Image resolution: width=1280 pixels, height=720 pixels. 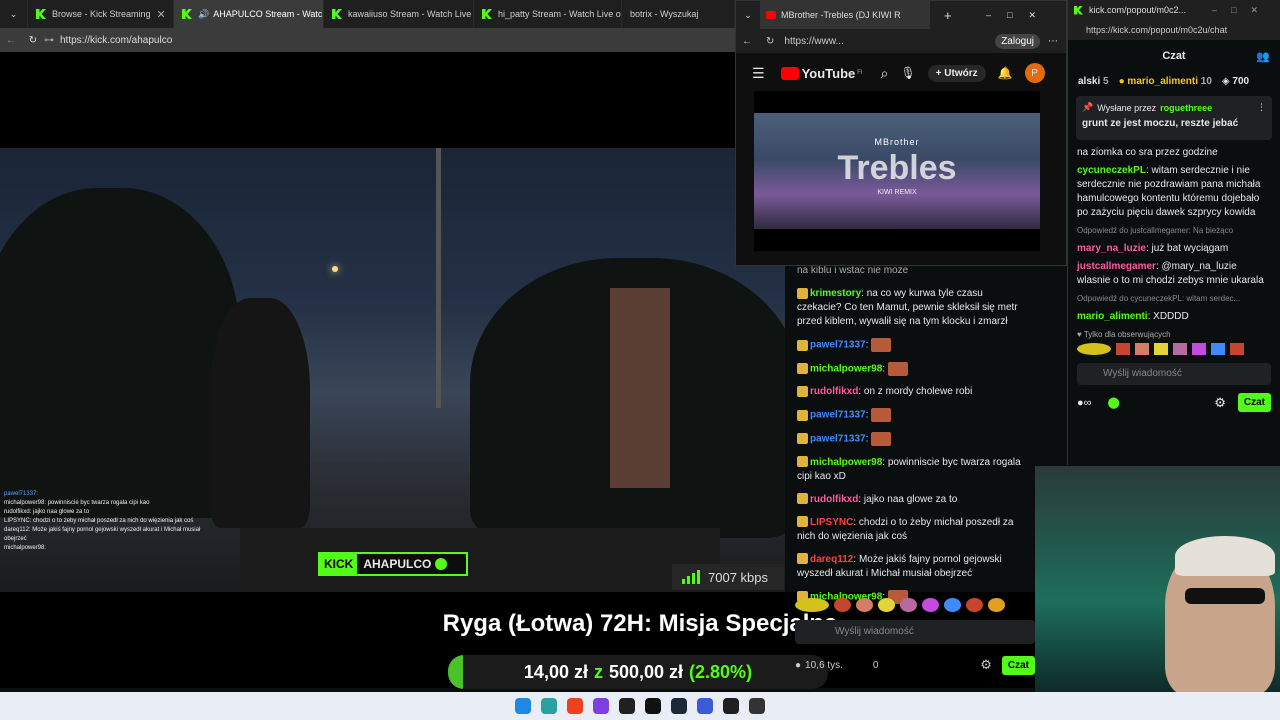 What do you see at coordinates (1157, 579) in the screenshot?
I see `webcam-overlay` at bounding box center [1157, 579].